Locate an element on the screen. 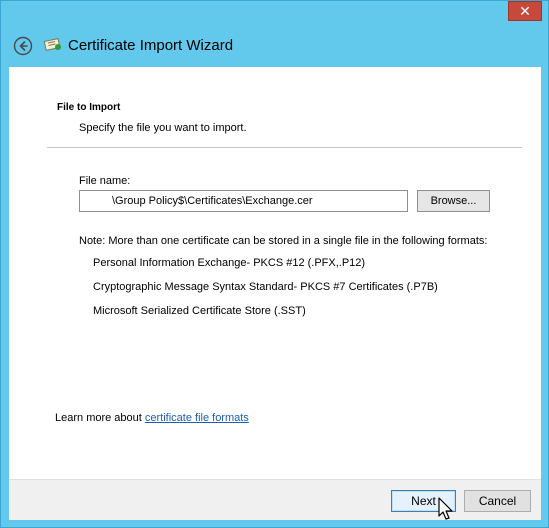 This screenshot has width=549, height=528. back-arrow-icon is located at coordinates (23, 46).